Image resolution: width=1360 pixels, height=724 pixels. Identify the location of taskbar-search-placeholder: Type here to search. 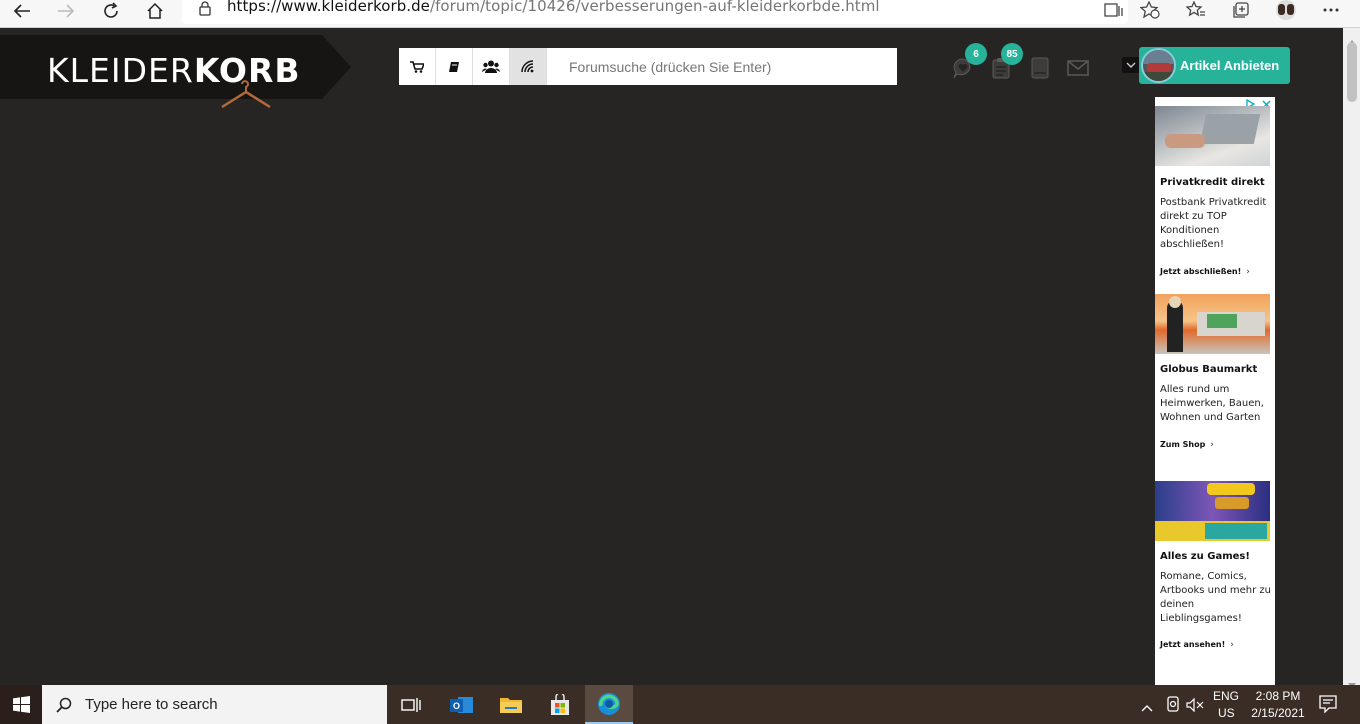
(151, 704).